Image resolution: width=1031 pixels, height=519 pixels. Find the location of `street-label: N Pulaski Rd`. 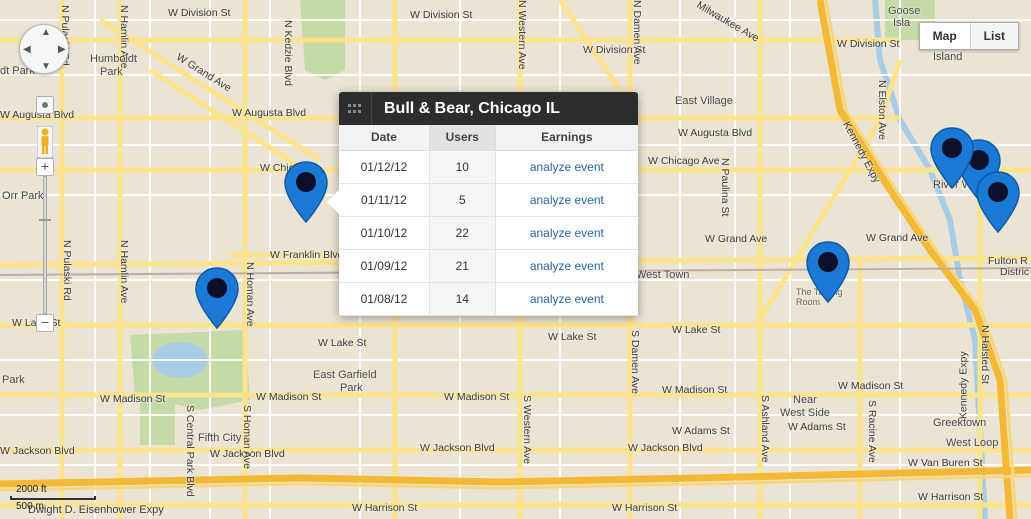

street-label: N Pulaski Rd is located at coordinates (67, 270).